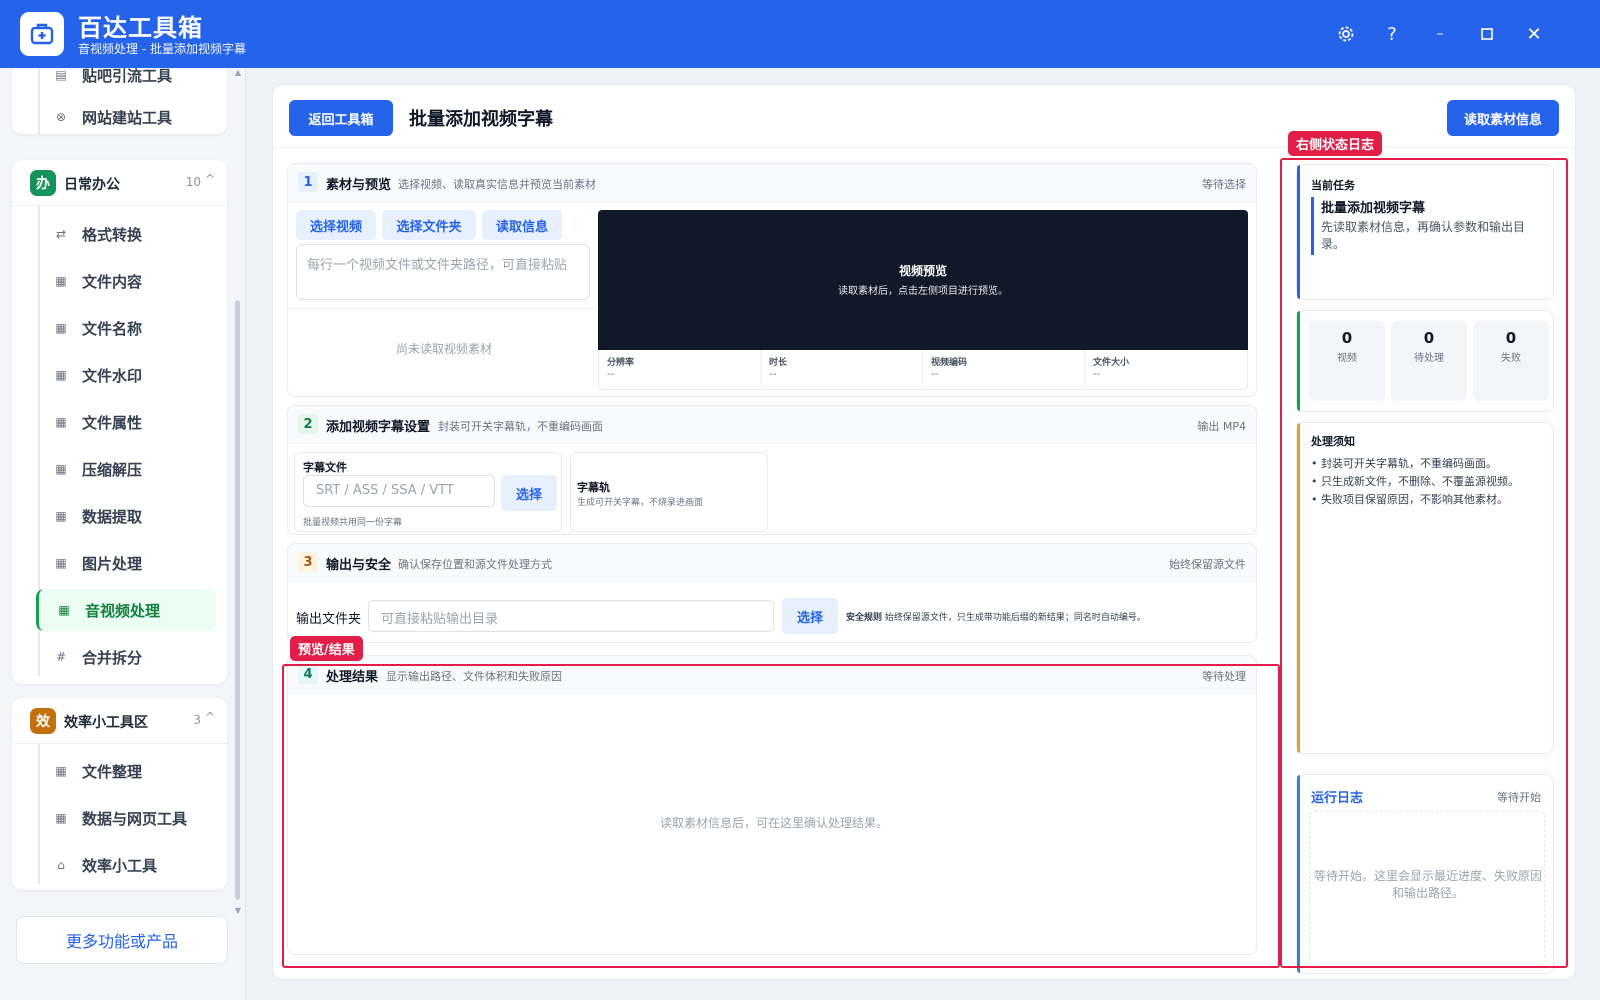 Image resolution: width=1600 pixels, height=1000 pixels. I want to click on maximize-icon, so click(1487, 34).